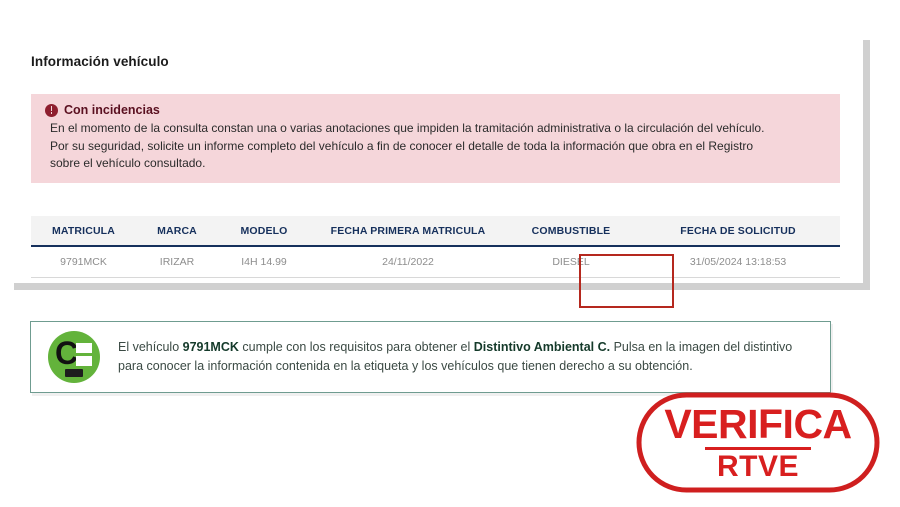 This screenshot has height=507, width=900. What do you see at coordinates (100, 61) in the screenshot?
I see `page-title: Información vehículo` at bounding box center [100, 61].